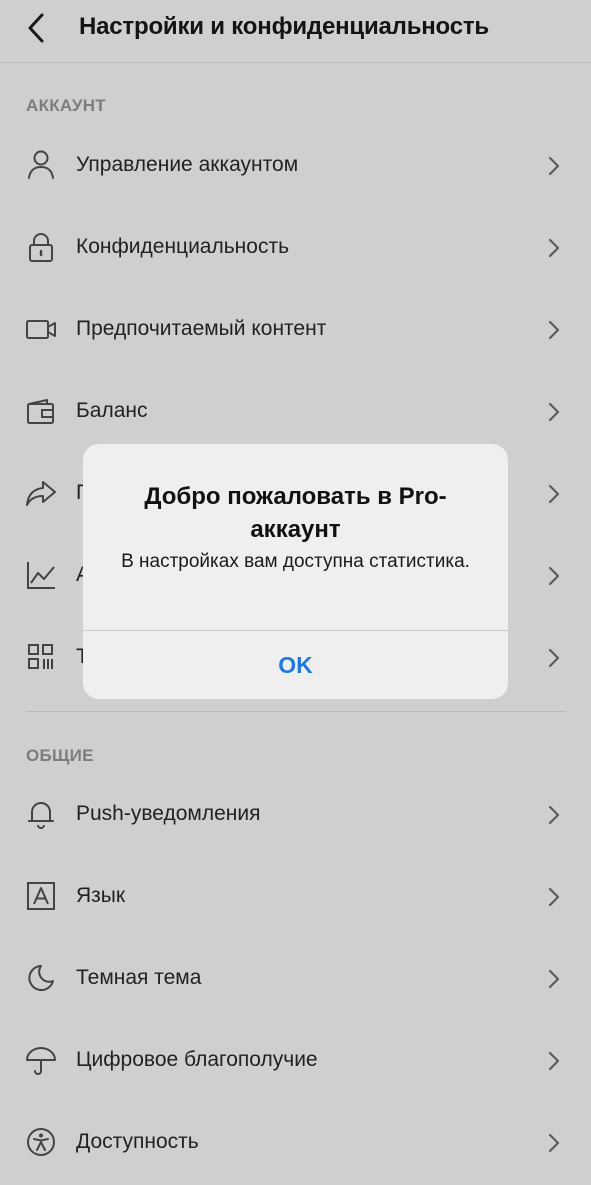 The height and width of the screenshot is (1185, 591). What do you see at coordinates (295, 413) in the screenshot?
I see `settings-item-balance: Баланс` at bounding box center [295, 413].